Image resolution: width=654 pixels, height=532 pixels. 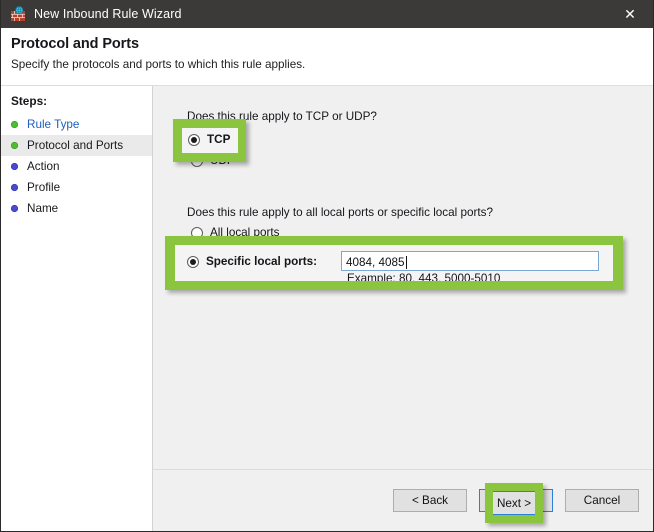 What do you see at coordinates (406, 262) in the screenshot?
I see `text-caret` at bounding box center [406, 262].